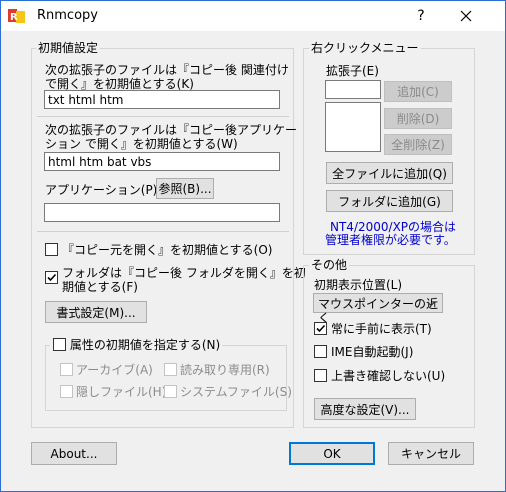 The width and height of the screenshot is (506, 492). Describe the element at coordinates (170, 391) in the screenshot. I see `system-checkbox` at that location.